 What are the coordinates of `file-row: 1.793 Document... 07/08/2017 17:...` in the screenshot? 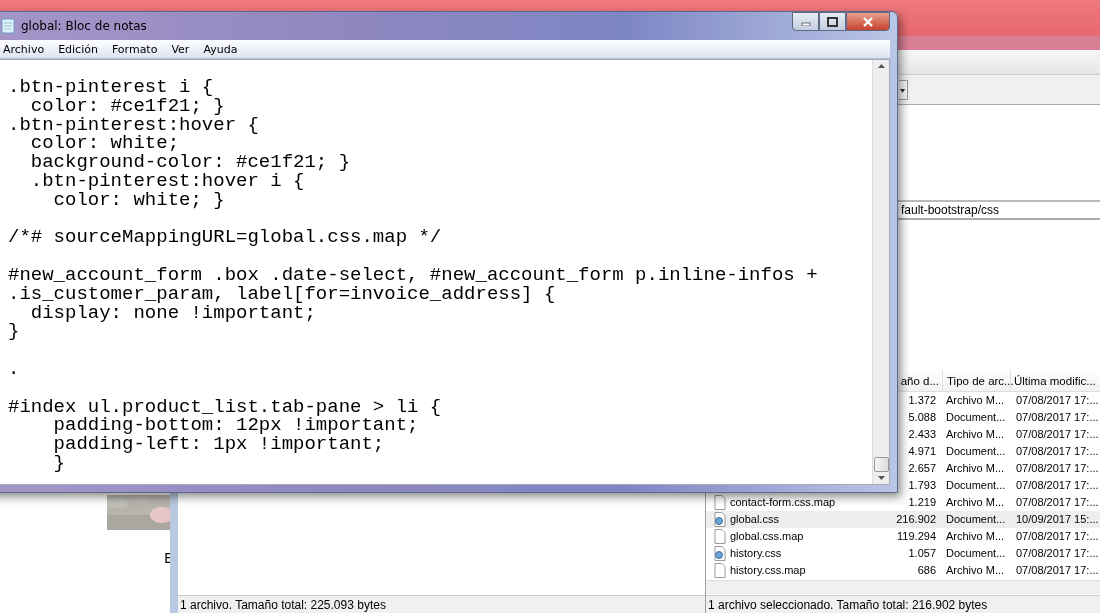 It's located at (999, 485).